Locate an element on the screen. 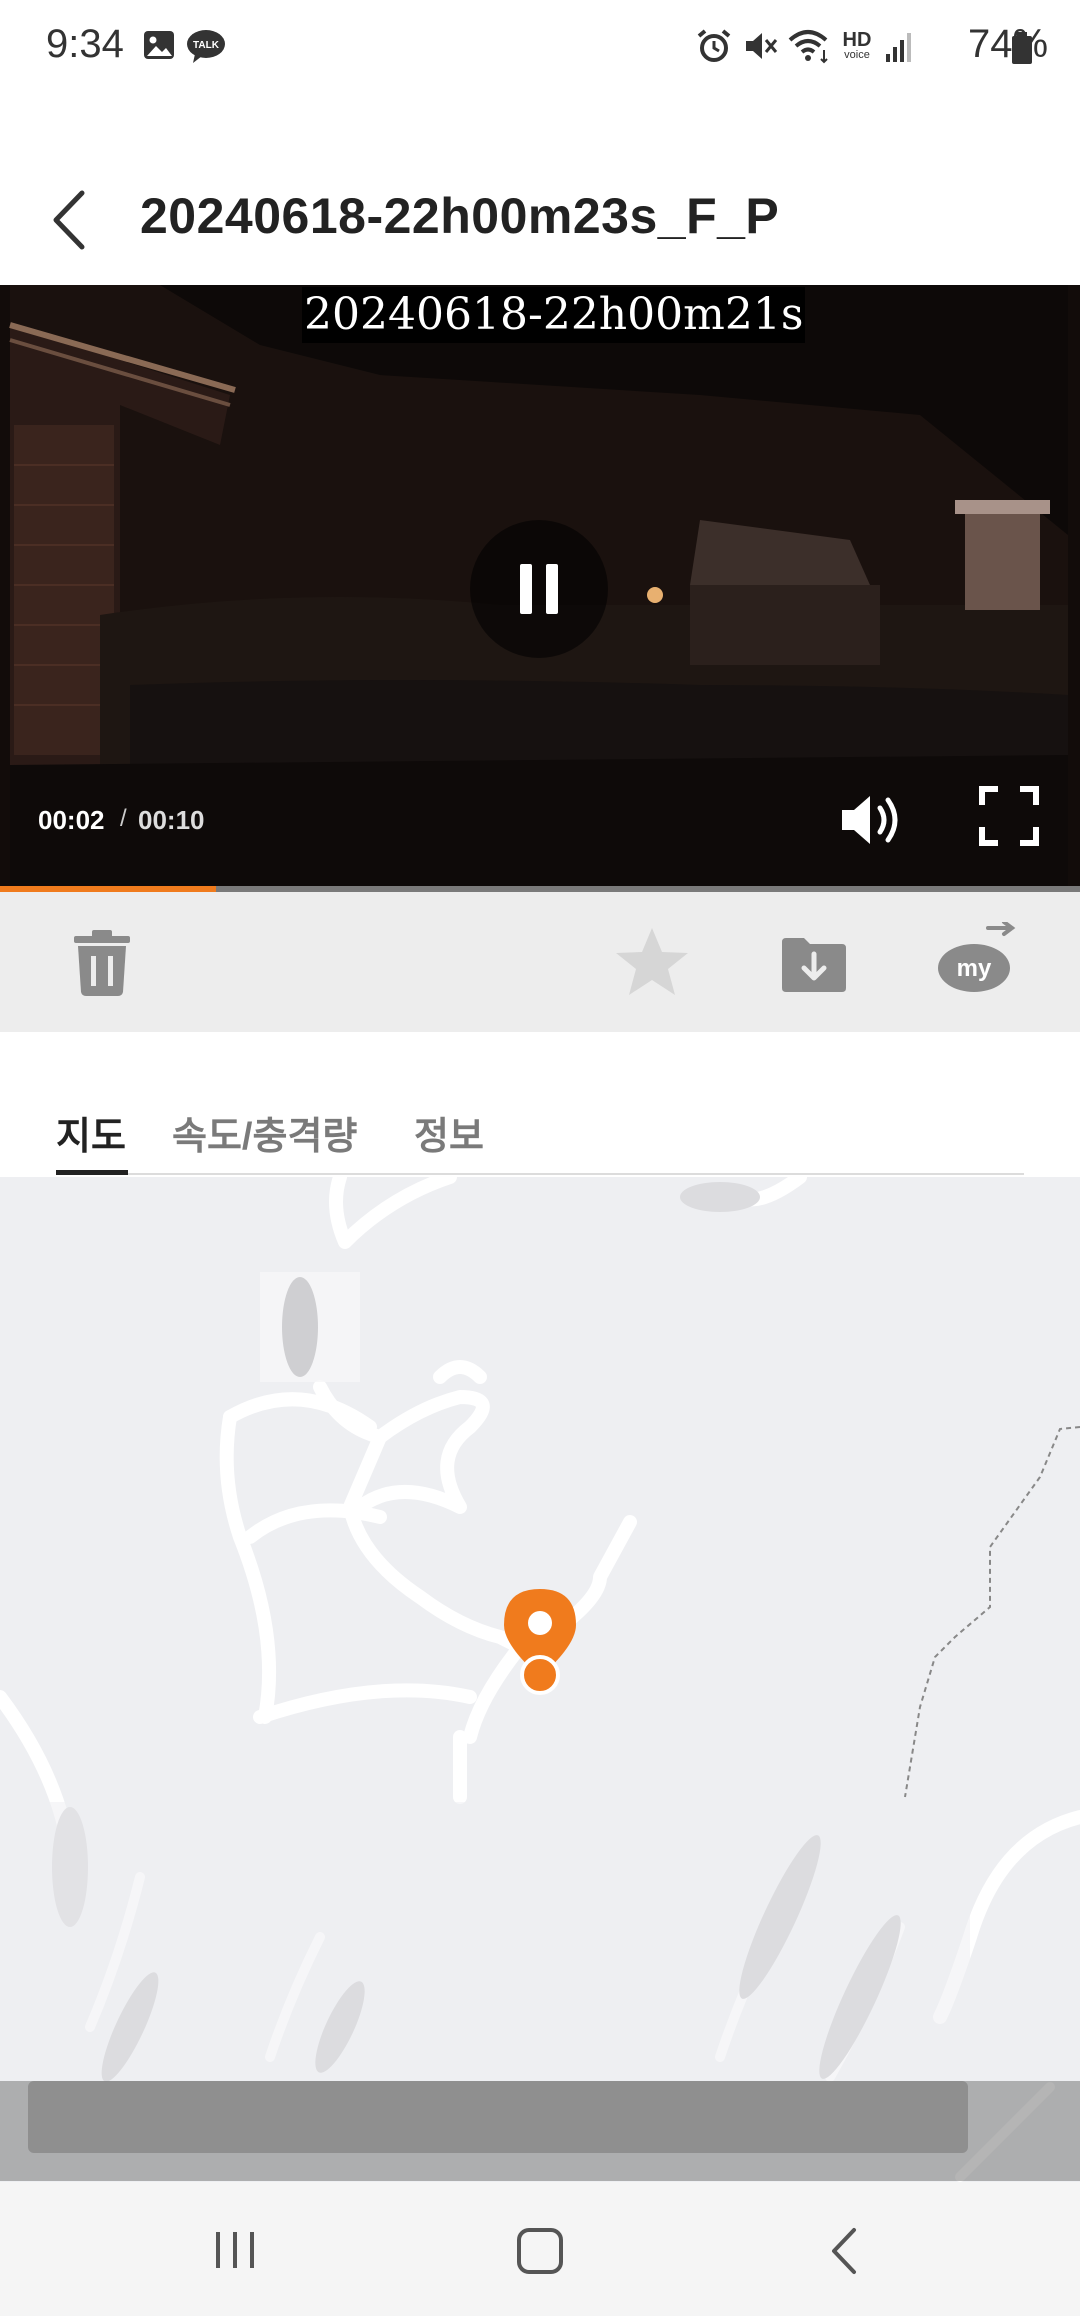 Image resolution: width=1080 pixels, height=2316 pixels. tab-info: 정보 is located at coordinates (449, 1132).